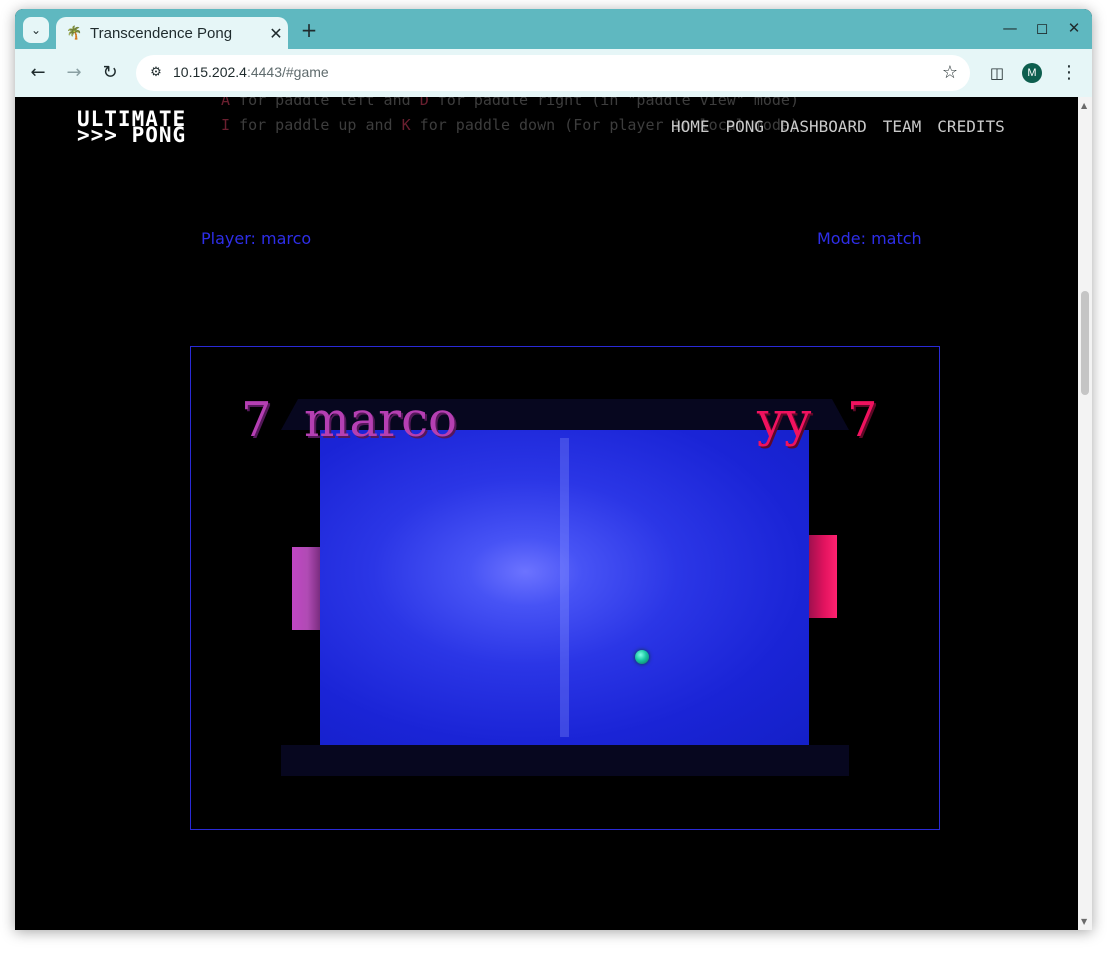 The width and height of the screenshot is (1107, 961). I want to click on nav-credits: CREDITS, so click(970, 126).